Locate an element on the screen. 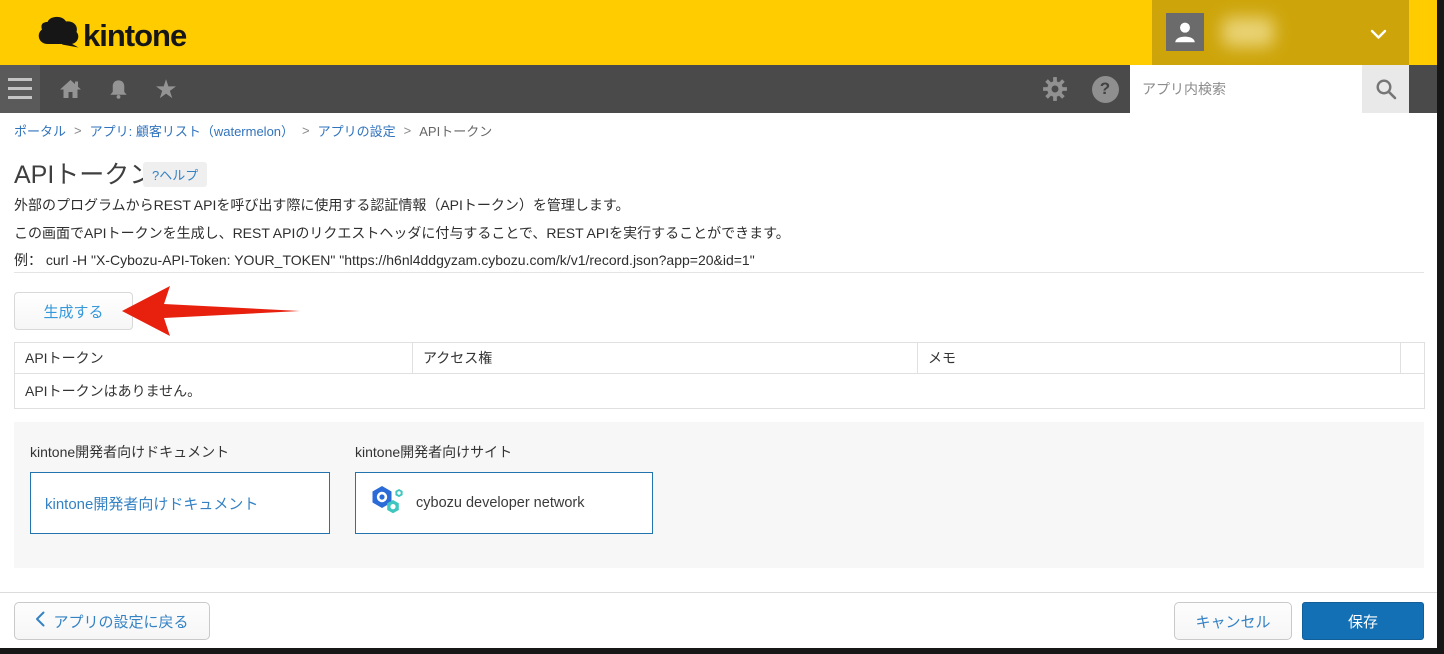 The height and width of the screenshot is (654, 1444). column-header-api-token: APIトークン is located at coordinates (213, 358).